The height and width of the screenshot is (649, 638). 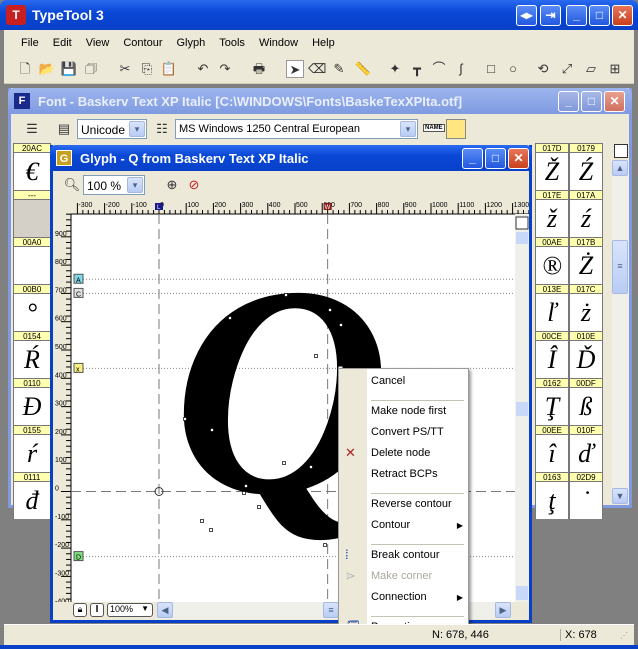 I want to click on glyph-cell: ž, so click(x=552, y=218).